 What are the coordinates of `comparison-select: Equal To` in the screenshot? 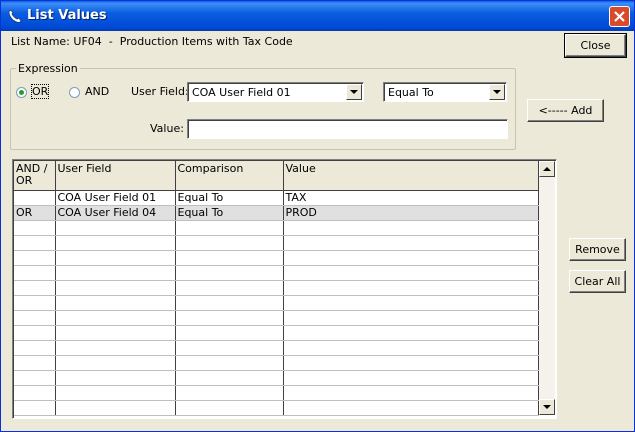 It's located at (445, 92).